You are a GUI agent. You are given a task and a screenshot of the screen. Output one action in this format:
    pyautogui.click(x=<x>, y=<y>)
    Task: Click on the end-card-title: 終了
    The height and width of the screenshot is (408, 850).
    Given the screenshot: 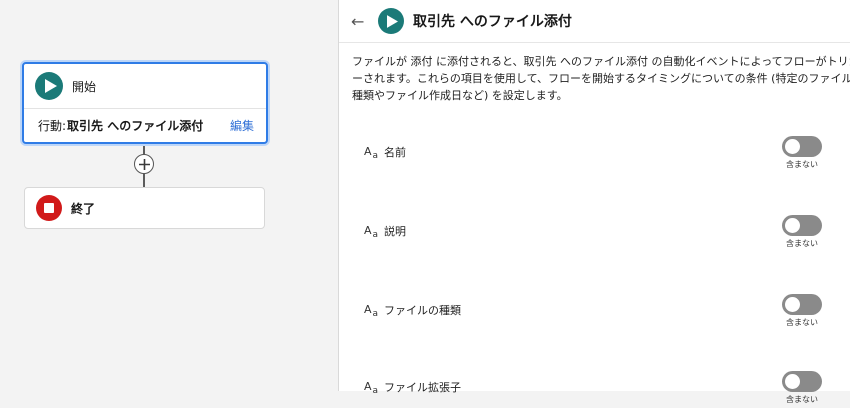 What is the action you would take?
    pyautogui.click(x=83, y=208)
    